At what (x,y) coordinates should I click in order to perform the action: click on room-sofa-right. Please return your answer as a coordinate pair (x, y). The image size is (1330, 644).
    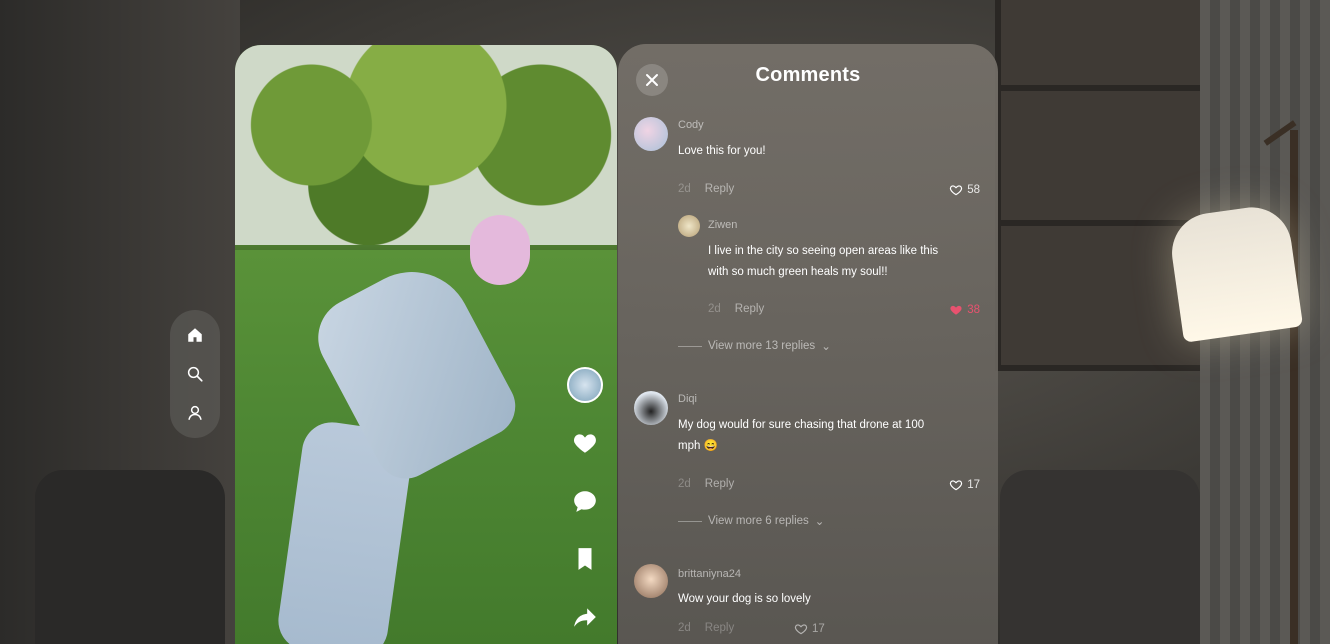
    Looking at the image, I should click on (1100, 557).